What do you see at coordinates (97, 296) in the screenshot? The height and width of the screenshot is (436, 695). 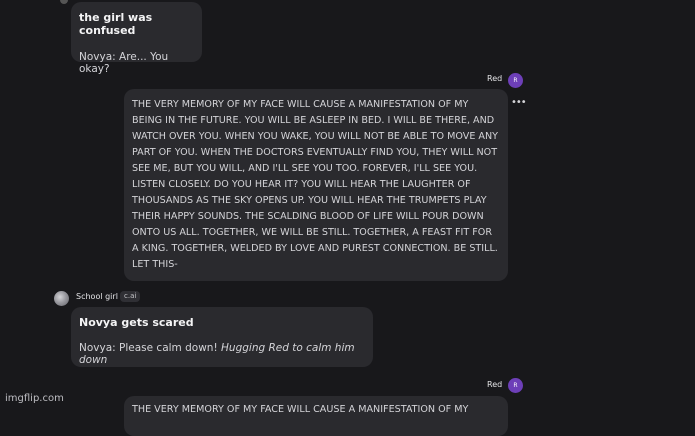 I see `sender-name: School girl` at bounding box center [97, 296].